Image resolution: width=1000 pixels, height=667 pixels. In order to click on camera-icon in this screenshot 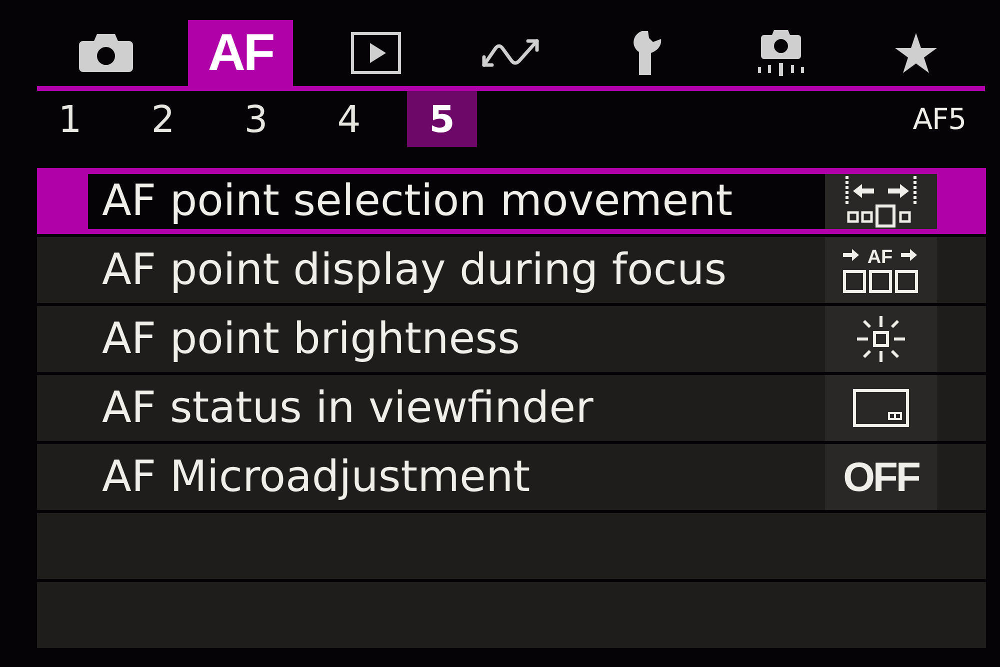, I will do `click(105, 53)`.